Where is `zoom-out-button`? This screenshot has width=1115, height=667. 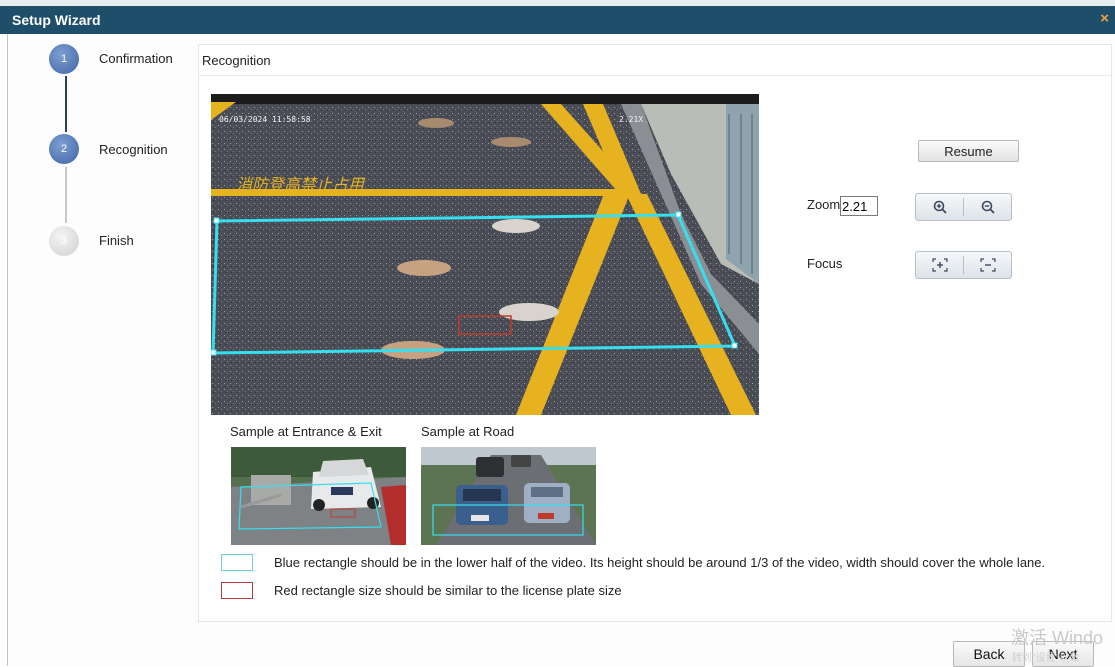 zoom-out-button is located at coordinates (987, 207).